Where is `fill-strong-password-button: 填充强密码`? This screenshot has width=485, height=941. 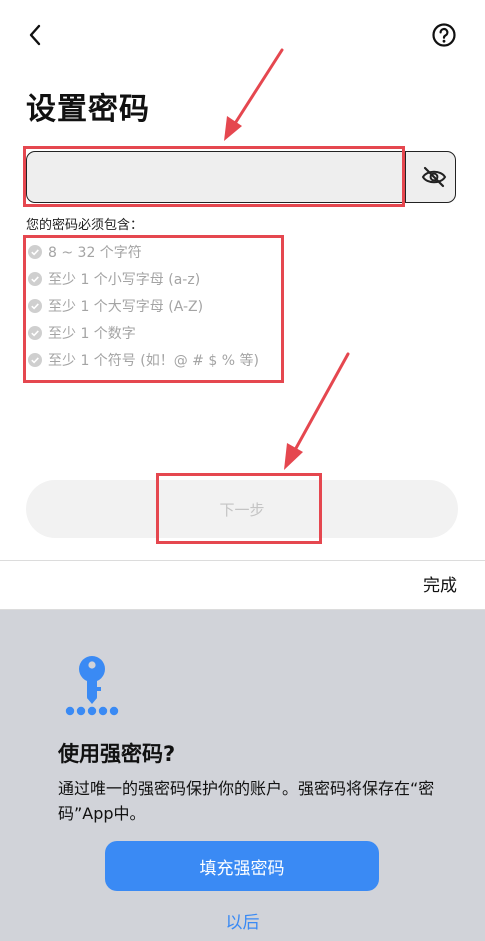
fill-strong-password-button: 填充强密码 is located at coordinates (242, 866).